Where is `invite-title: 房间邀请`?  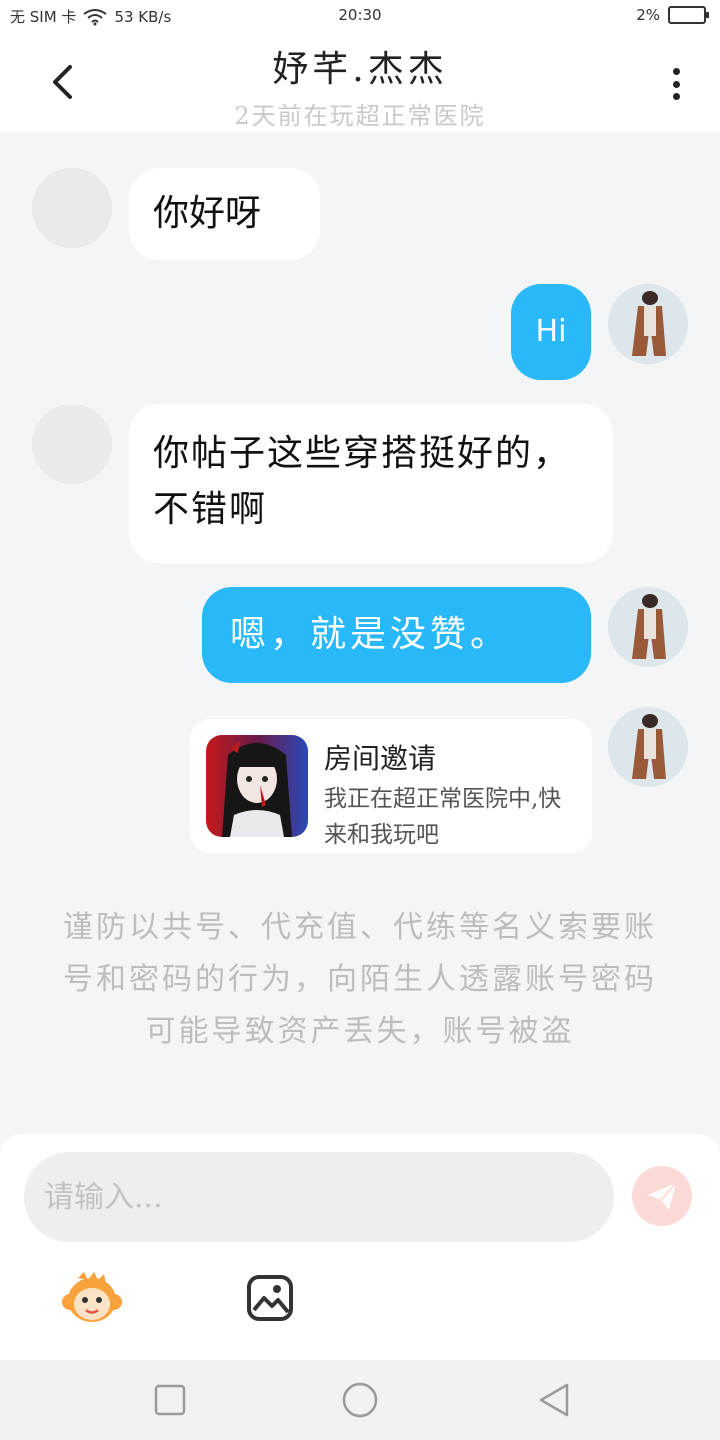
invite-title: 房间邀请 is located at coordinates (380, 758).